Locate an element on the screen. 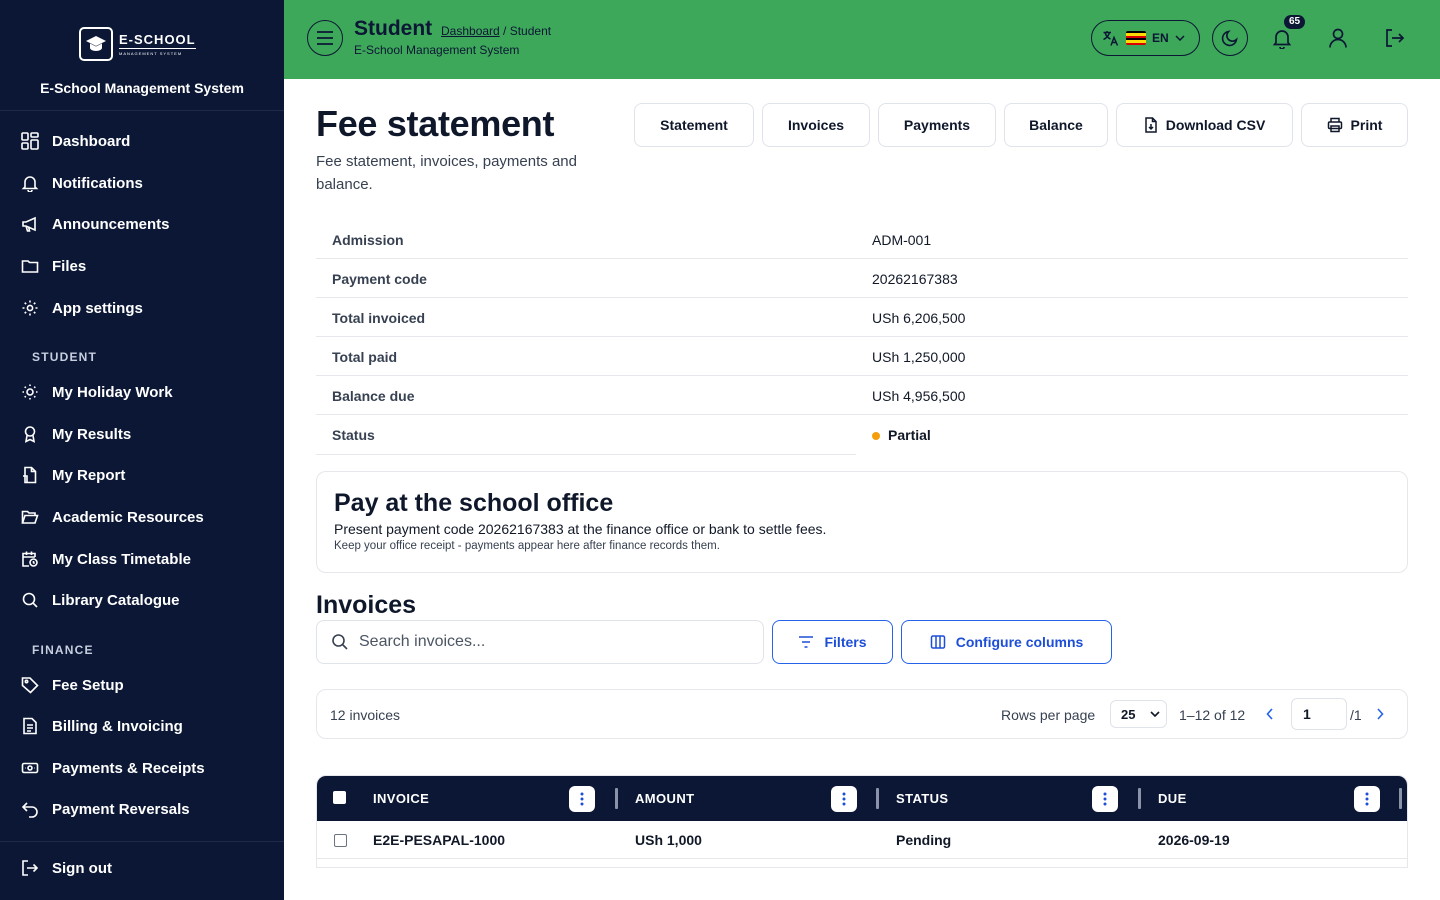 The width and height of the screenshot is (1440, 900). sidebar-item-payments-receipts: Payments & Receipts is located at coordinates (112, 768).